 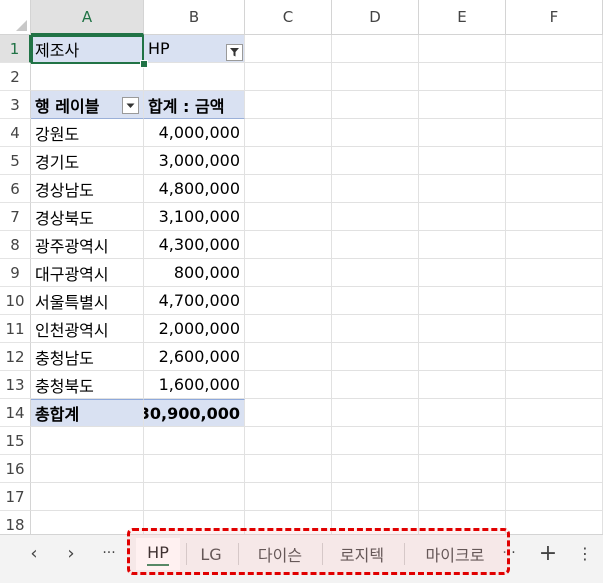 What do you see at coordinates (288, 17) in the screenshot?
I see `column-header-c: C` at bounding box center [288, 17].